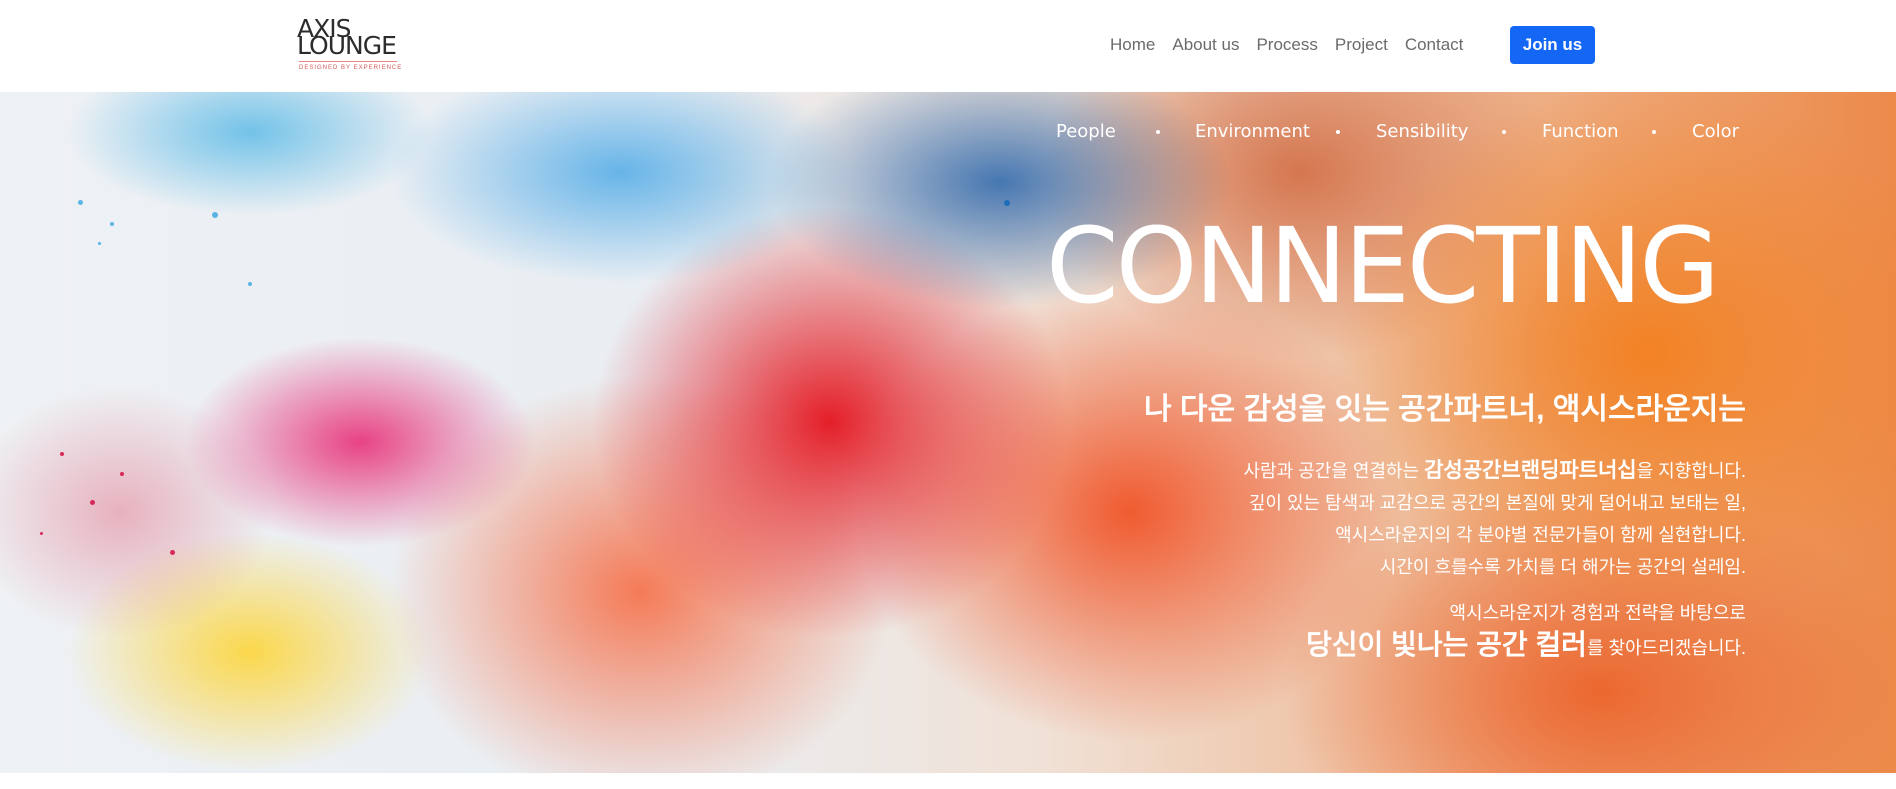 The height and width of the screenshot is (789, 1896). What do you see at coordinates (1361, 45) in the screenshot?
I see `nav-project: Project` at bounding box center [1361, 45].